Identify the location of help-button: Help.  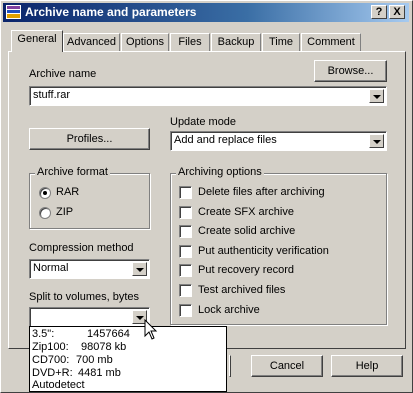
(367, 366).